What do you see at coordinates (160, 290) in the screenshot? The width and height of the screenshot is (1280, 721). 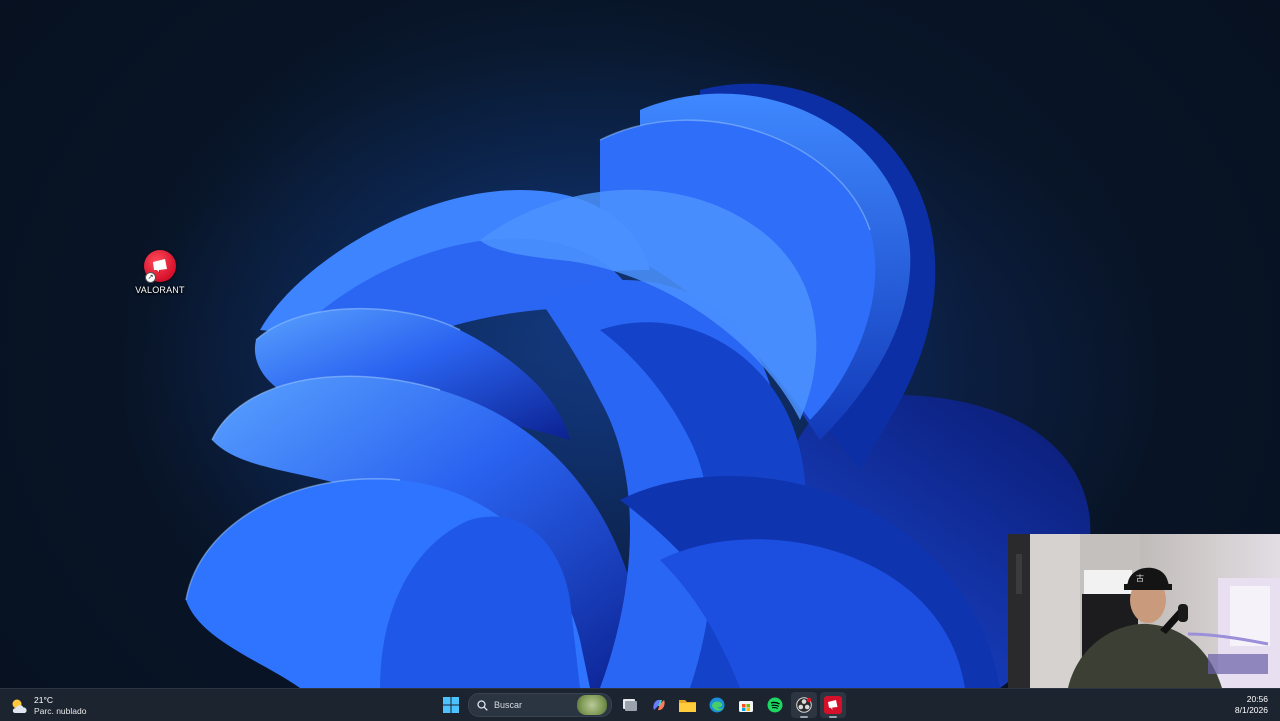 I see `desktop-shortcut-label: VALORANT` at bounding box center [160, 290].